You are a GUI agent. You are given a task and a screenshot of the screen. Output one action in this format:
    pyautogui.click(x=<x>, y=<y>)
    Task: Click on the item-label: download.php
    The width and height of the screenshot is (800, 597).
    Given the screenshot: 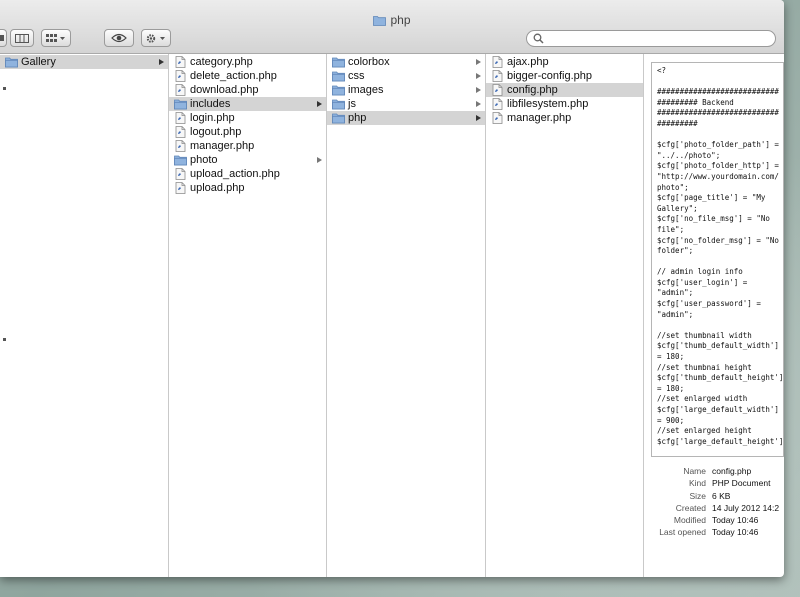 What is the action you would take?
    pyautogui.click(x=224, y=90)
    